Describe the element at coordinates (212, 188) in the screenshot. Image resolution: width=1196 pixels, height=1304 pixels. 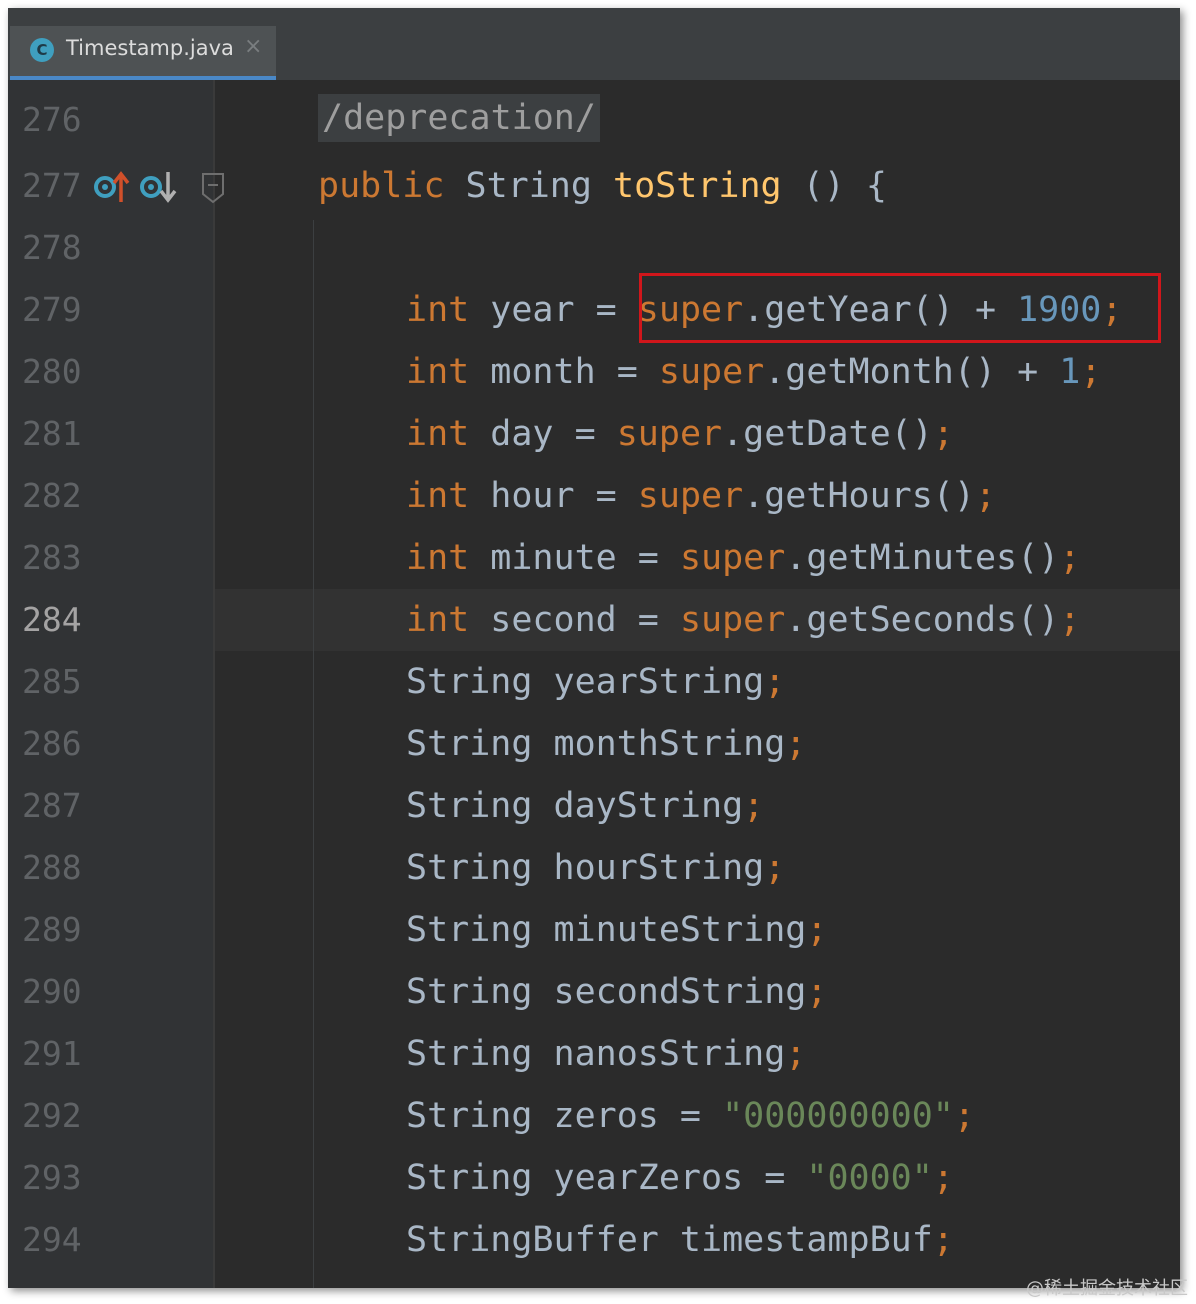
I see `fold-marker-icon` at that location.